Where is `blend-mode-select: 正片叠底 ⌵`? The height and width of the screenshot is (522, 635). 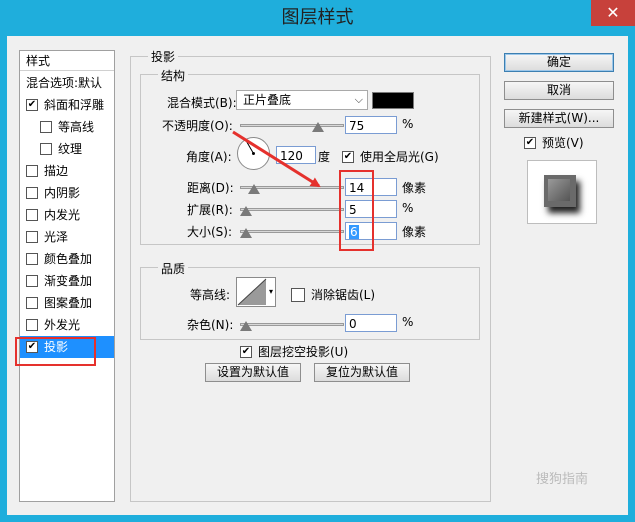 blend-mode-select: 正片叠底 ⌵ is located at coordinates (302, 100).